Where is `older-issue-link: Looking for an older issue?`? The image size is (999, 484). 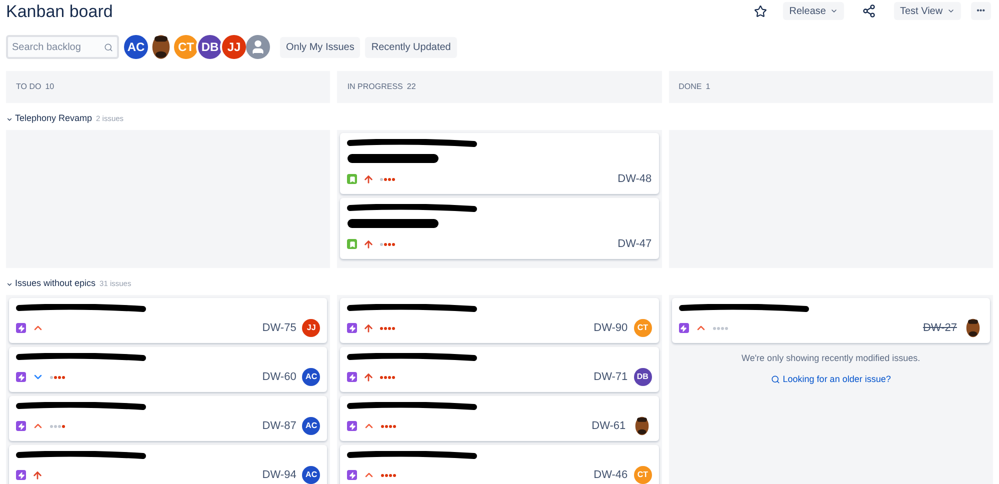
older-issue-link: Looking for an older issue? is located at coordinates (836, 379).